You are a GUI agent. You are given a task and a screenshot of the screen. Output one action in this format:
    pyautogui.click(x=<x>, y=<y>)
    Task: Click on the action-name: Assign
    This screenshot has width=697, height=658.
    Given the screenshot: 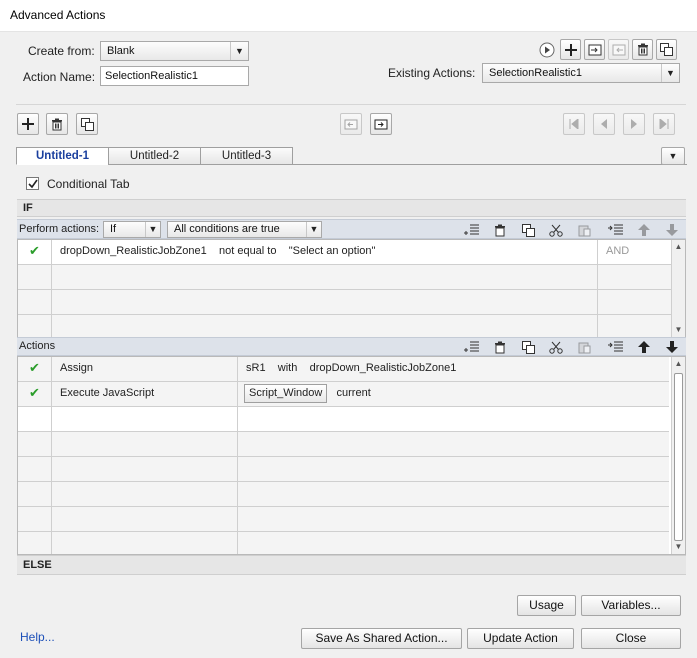 What is the action you would take?
    pyautogui.click(x=145, y=369)
    